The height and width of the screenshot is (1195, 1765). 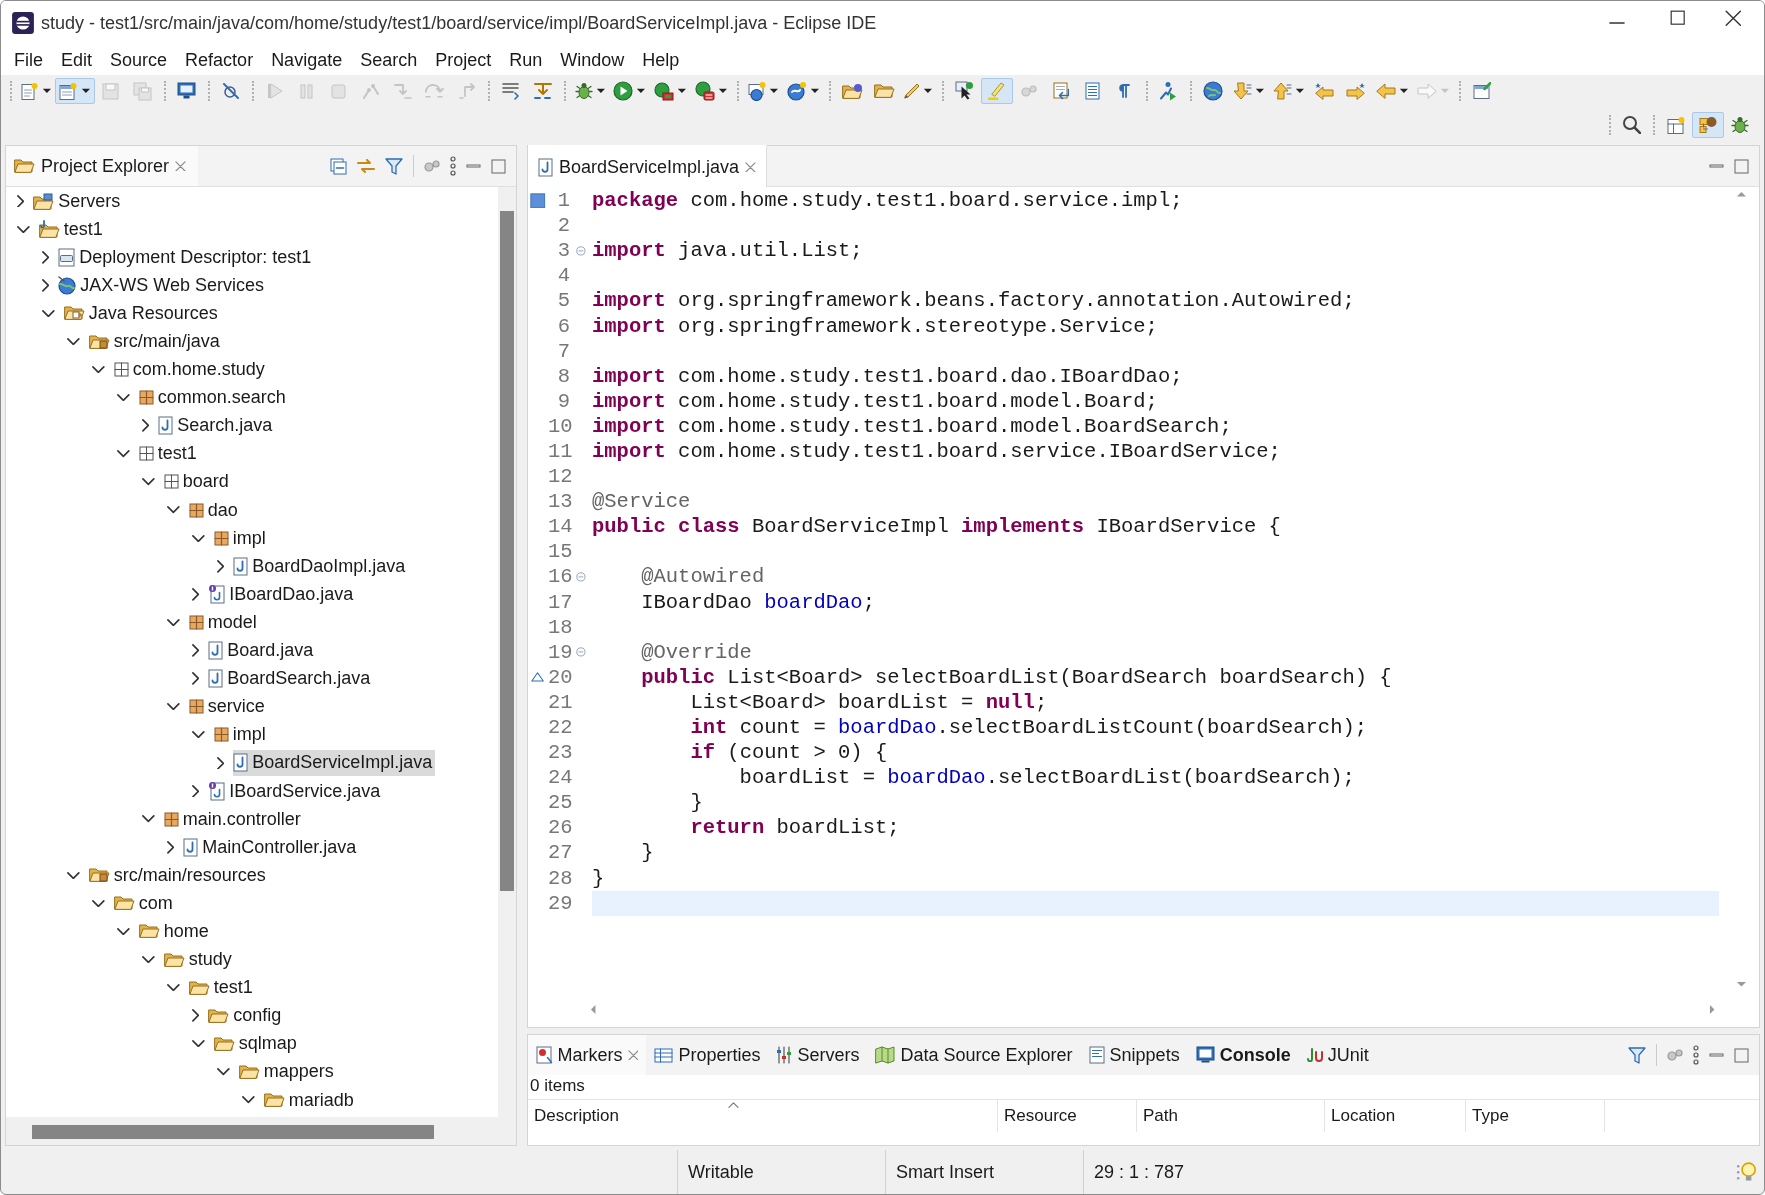 What do you see at coordinates (155, 341) in the screenshot?
I see `tree-item: src/main/java` at bounding box center [155, 341].